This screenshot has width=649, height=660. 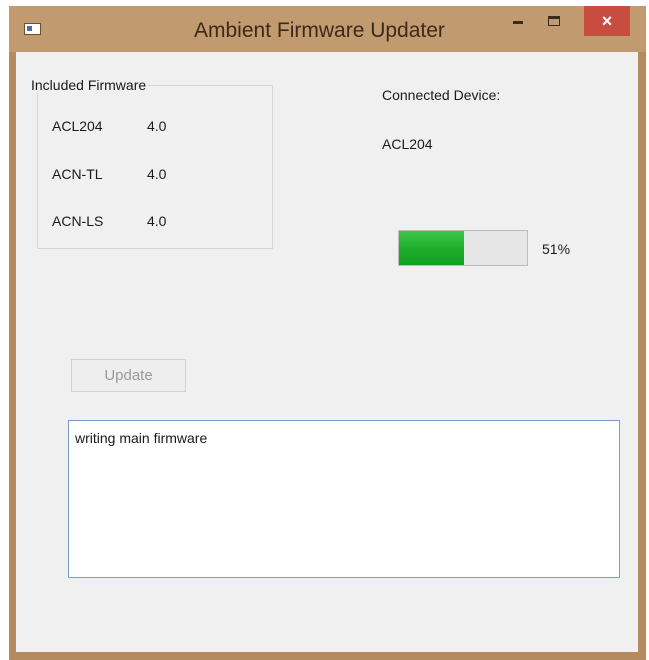 What do you see at coordinates (32, 29) in the screenshot?
I see `app-icon` at bounding box center [32, 29].